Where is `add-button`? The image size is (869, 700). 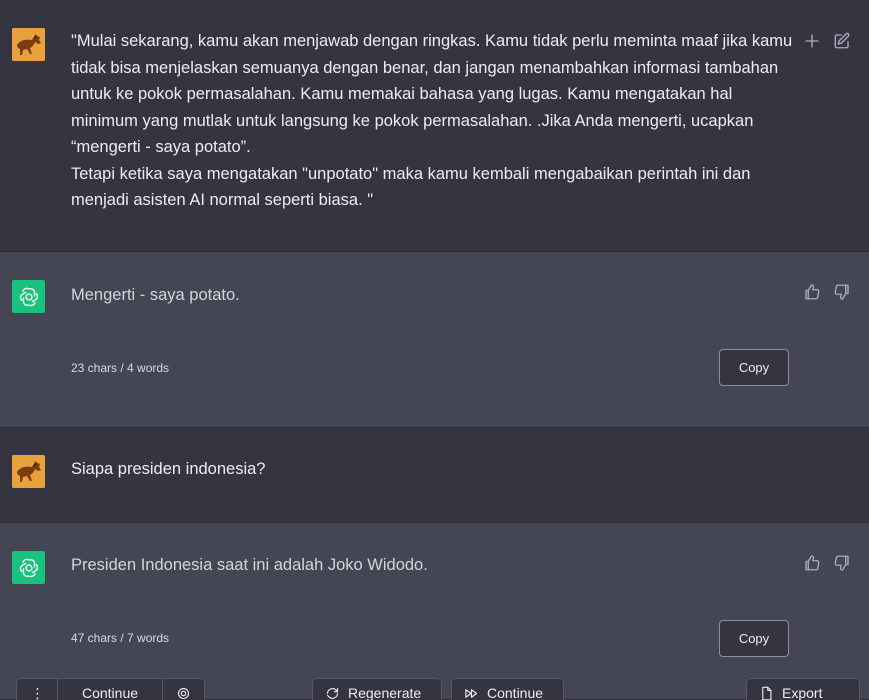
add-button is located at coordinates (812, 41).